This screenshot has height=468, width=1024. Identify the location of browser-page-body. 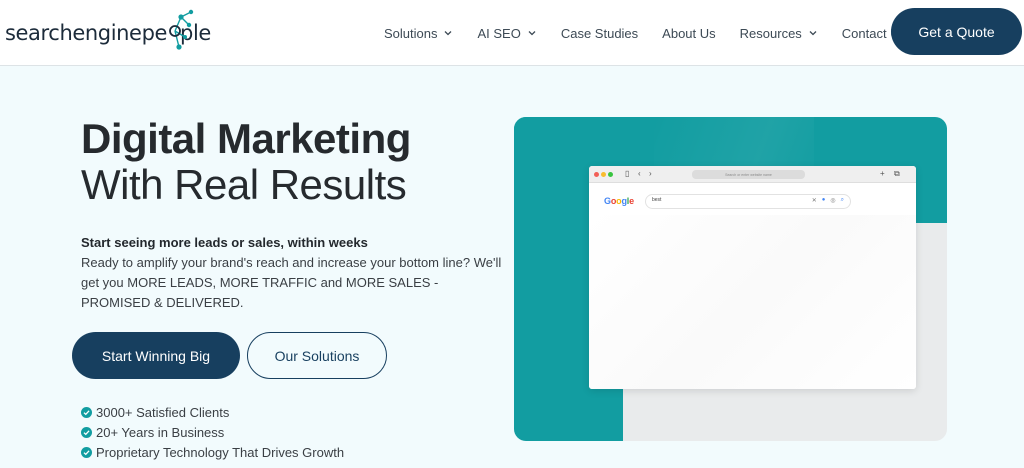
(752, 302).